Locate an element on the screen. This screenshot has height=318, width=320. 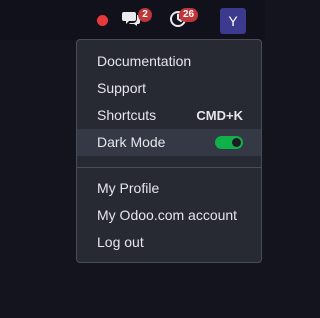
menu-item-label: My Profile is located at coordinates (128, 188).